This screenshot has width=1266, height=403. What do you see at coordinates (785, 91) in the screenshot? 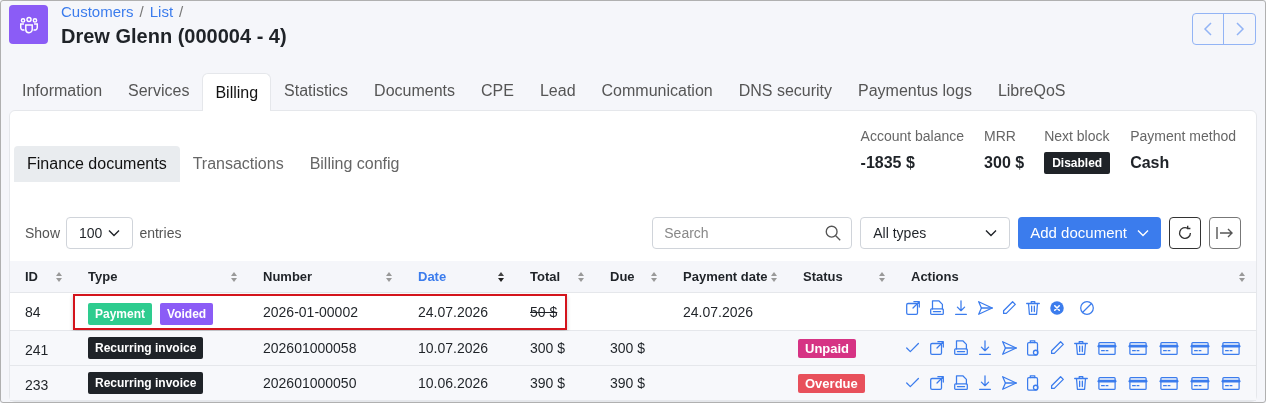
I see `tab: DNS security` at bounding box center [785, 91].